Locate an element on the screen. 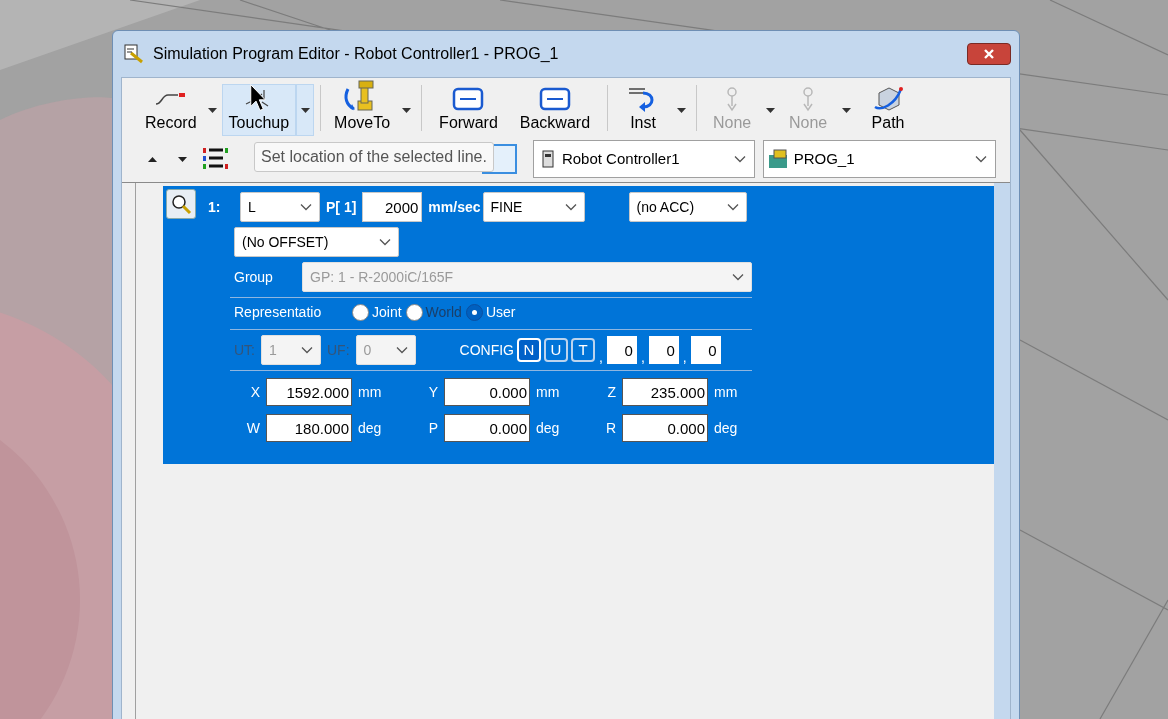  radio-label: Joint is located at coordinates (387, 312).